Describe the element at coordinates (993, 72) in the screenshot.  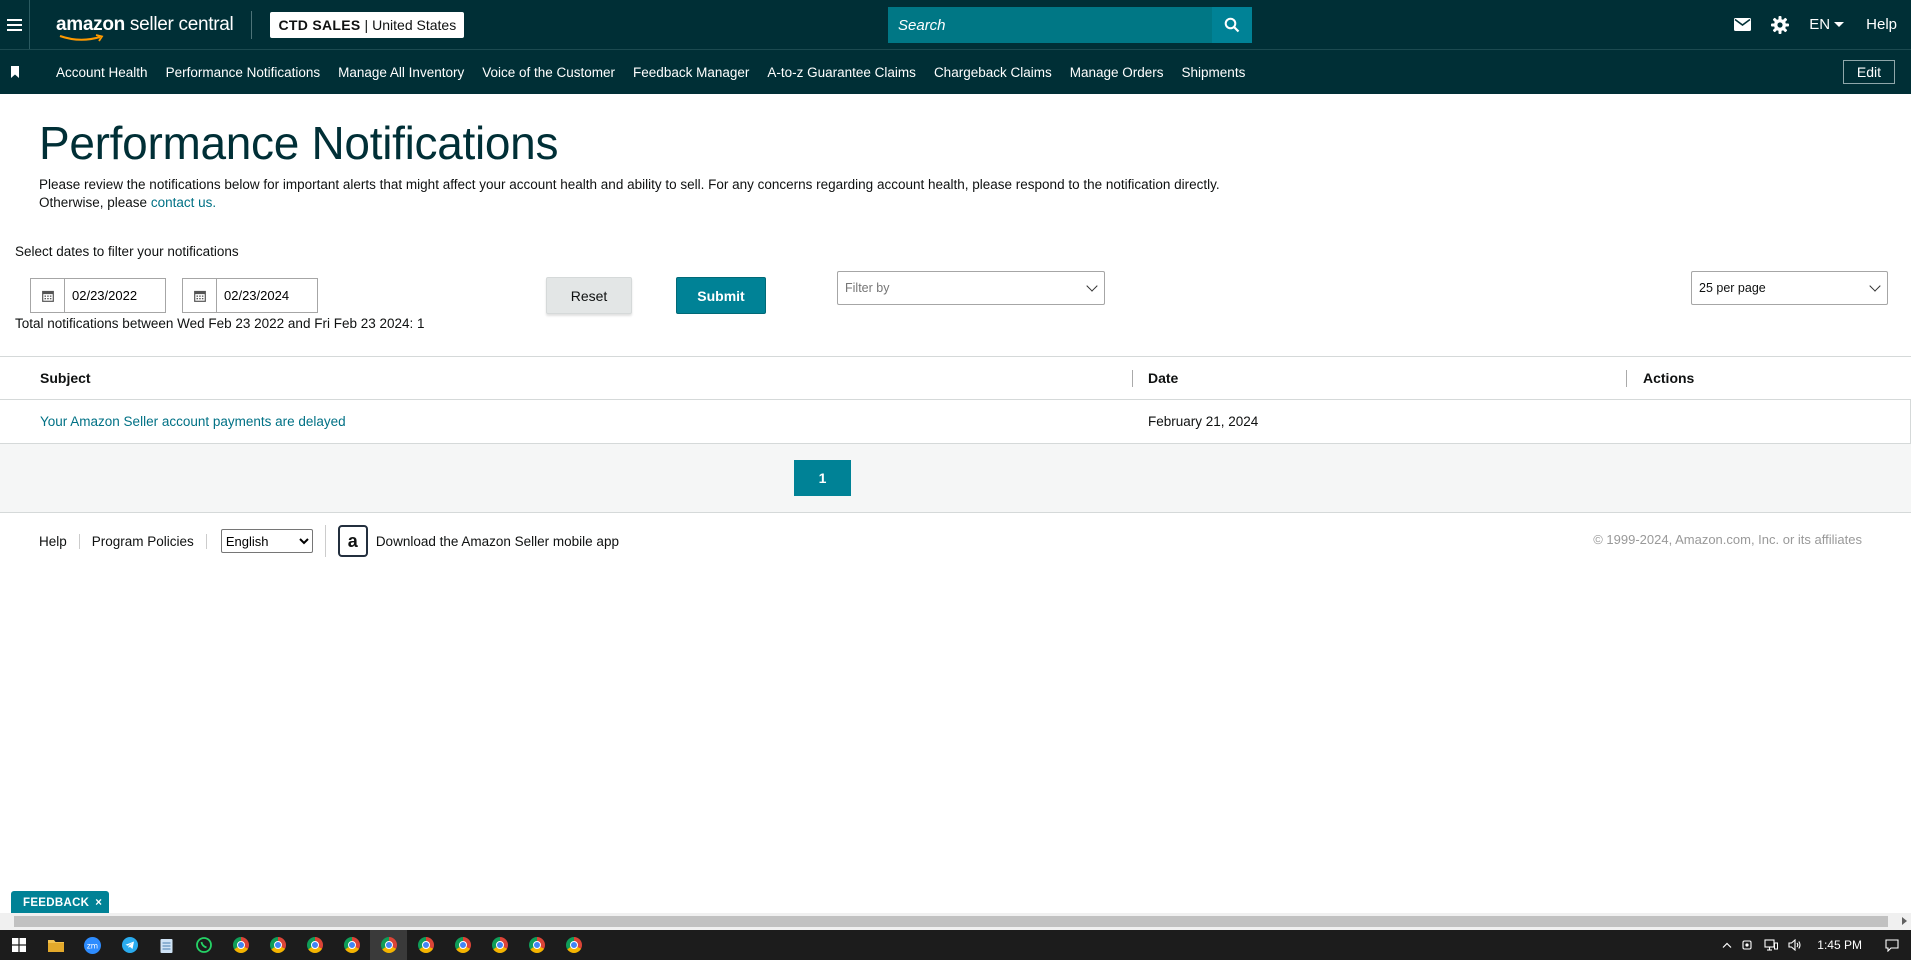
I see `nav-item-chargeback-claims: Chargeback Claims` at that location.